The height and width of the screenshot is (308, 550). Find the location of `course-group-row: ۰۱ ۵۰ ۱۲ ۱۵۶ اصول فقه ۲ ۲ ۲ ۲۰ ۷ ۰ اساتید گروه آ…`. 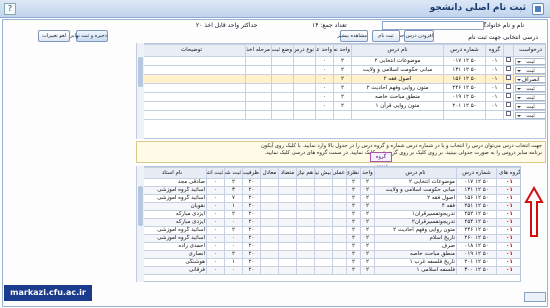

course-group-row: ۰۱ ۵۰ ۱۲ ۱۵۶ اصول فقه ۲ ۲ ۲ ۲۰ ۷ ۰ اساتید گروه آ… is located at coordinates (328, 198).